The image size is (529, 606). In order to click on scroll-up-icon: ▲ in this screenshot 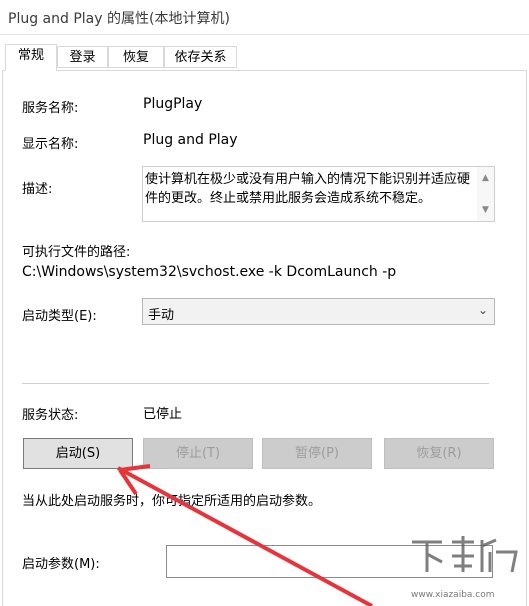, I will do `click(485, 178)`.